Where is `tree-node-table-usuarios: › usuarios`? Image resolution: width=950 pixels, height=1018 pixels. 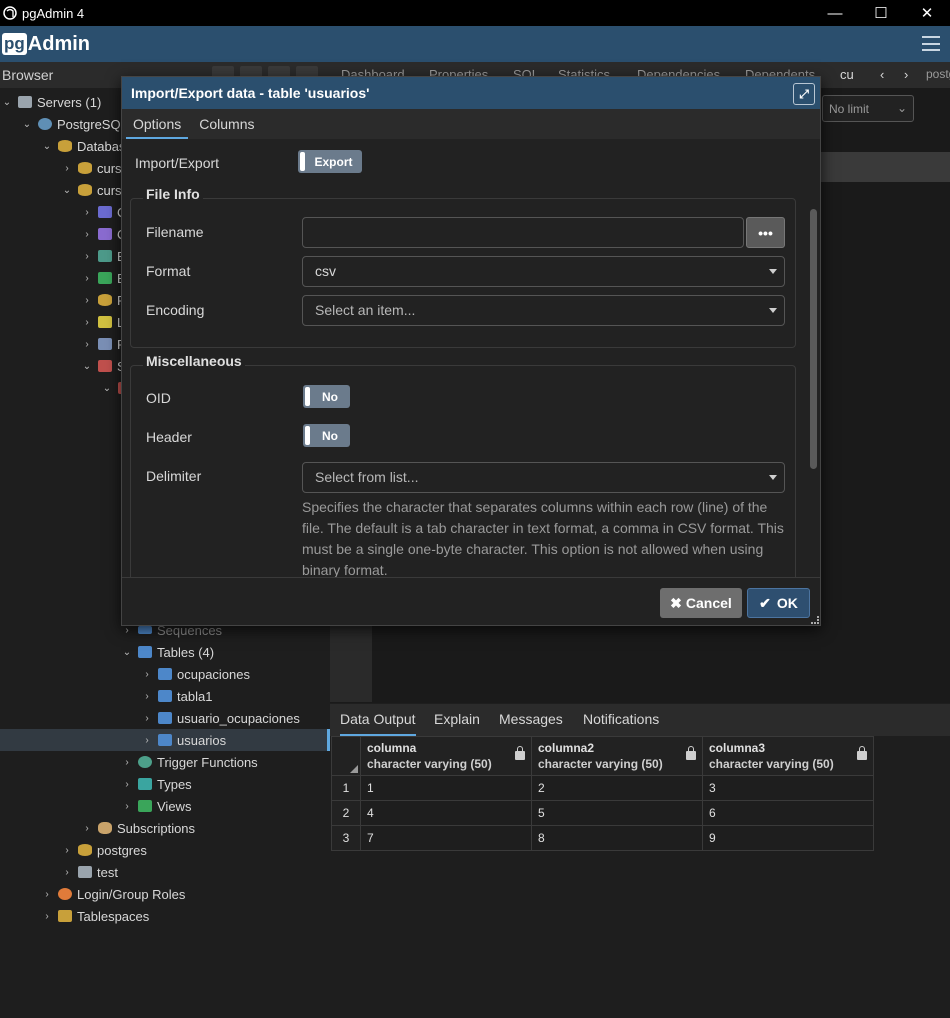
tree-node-table-usuarios: › usuarios is located at coordinates (165, 740).